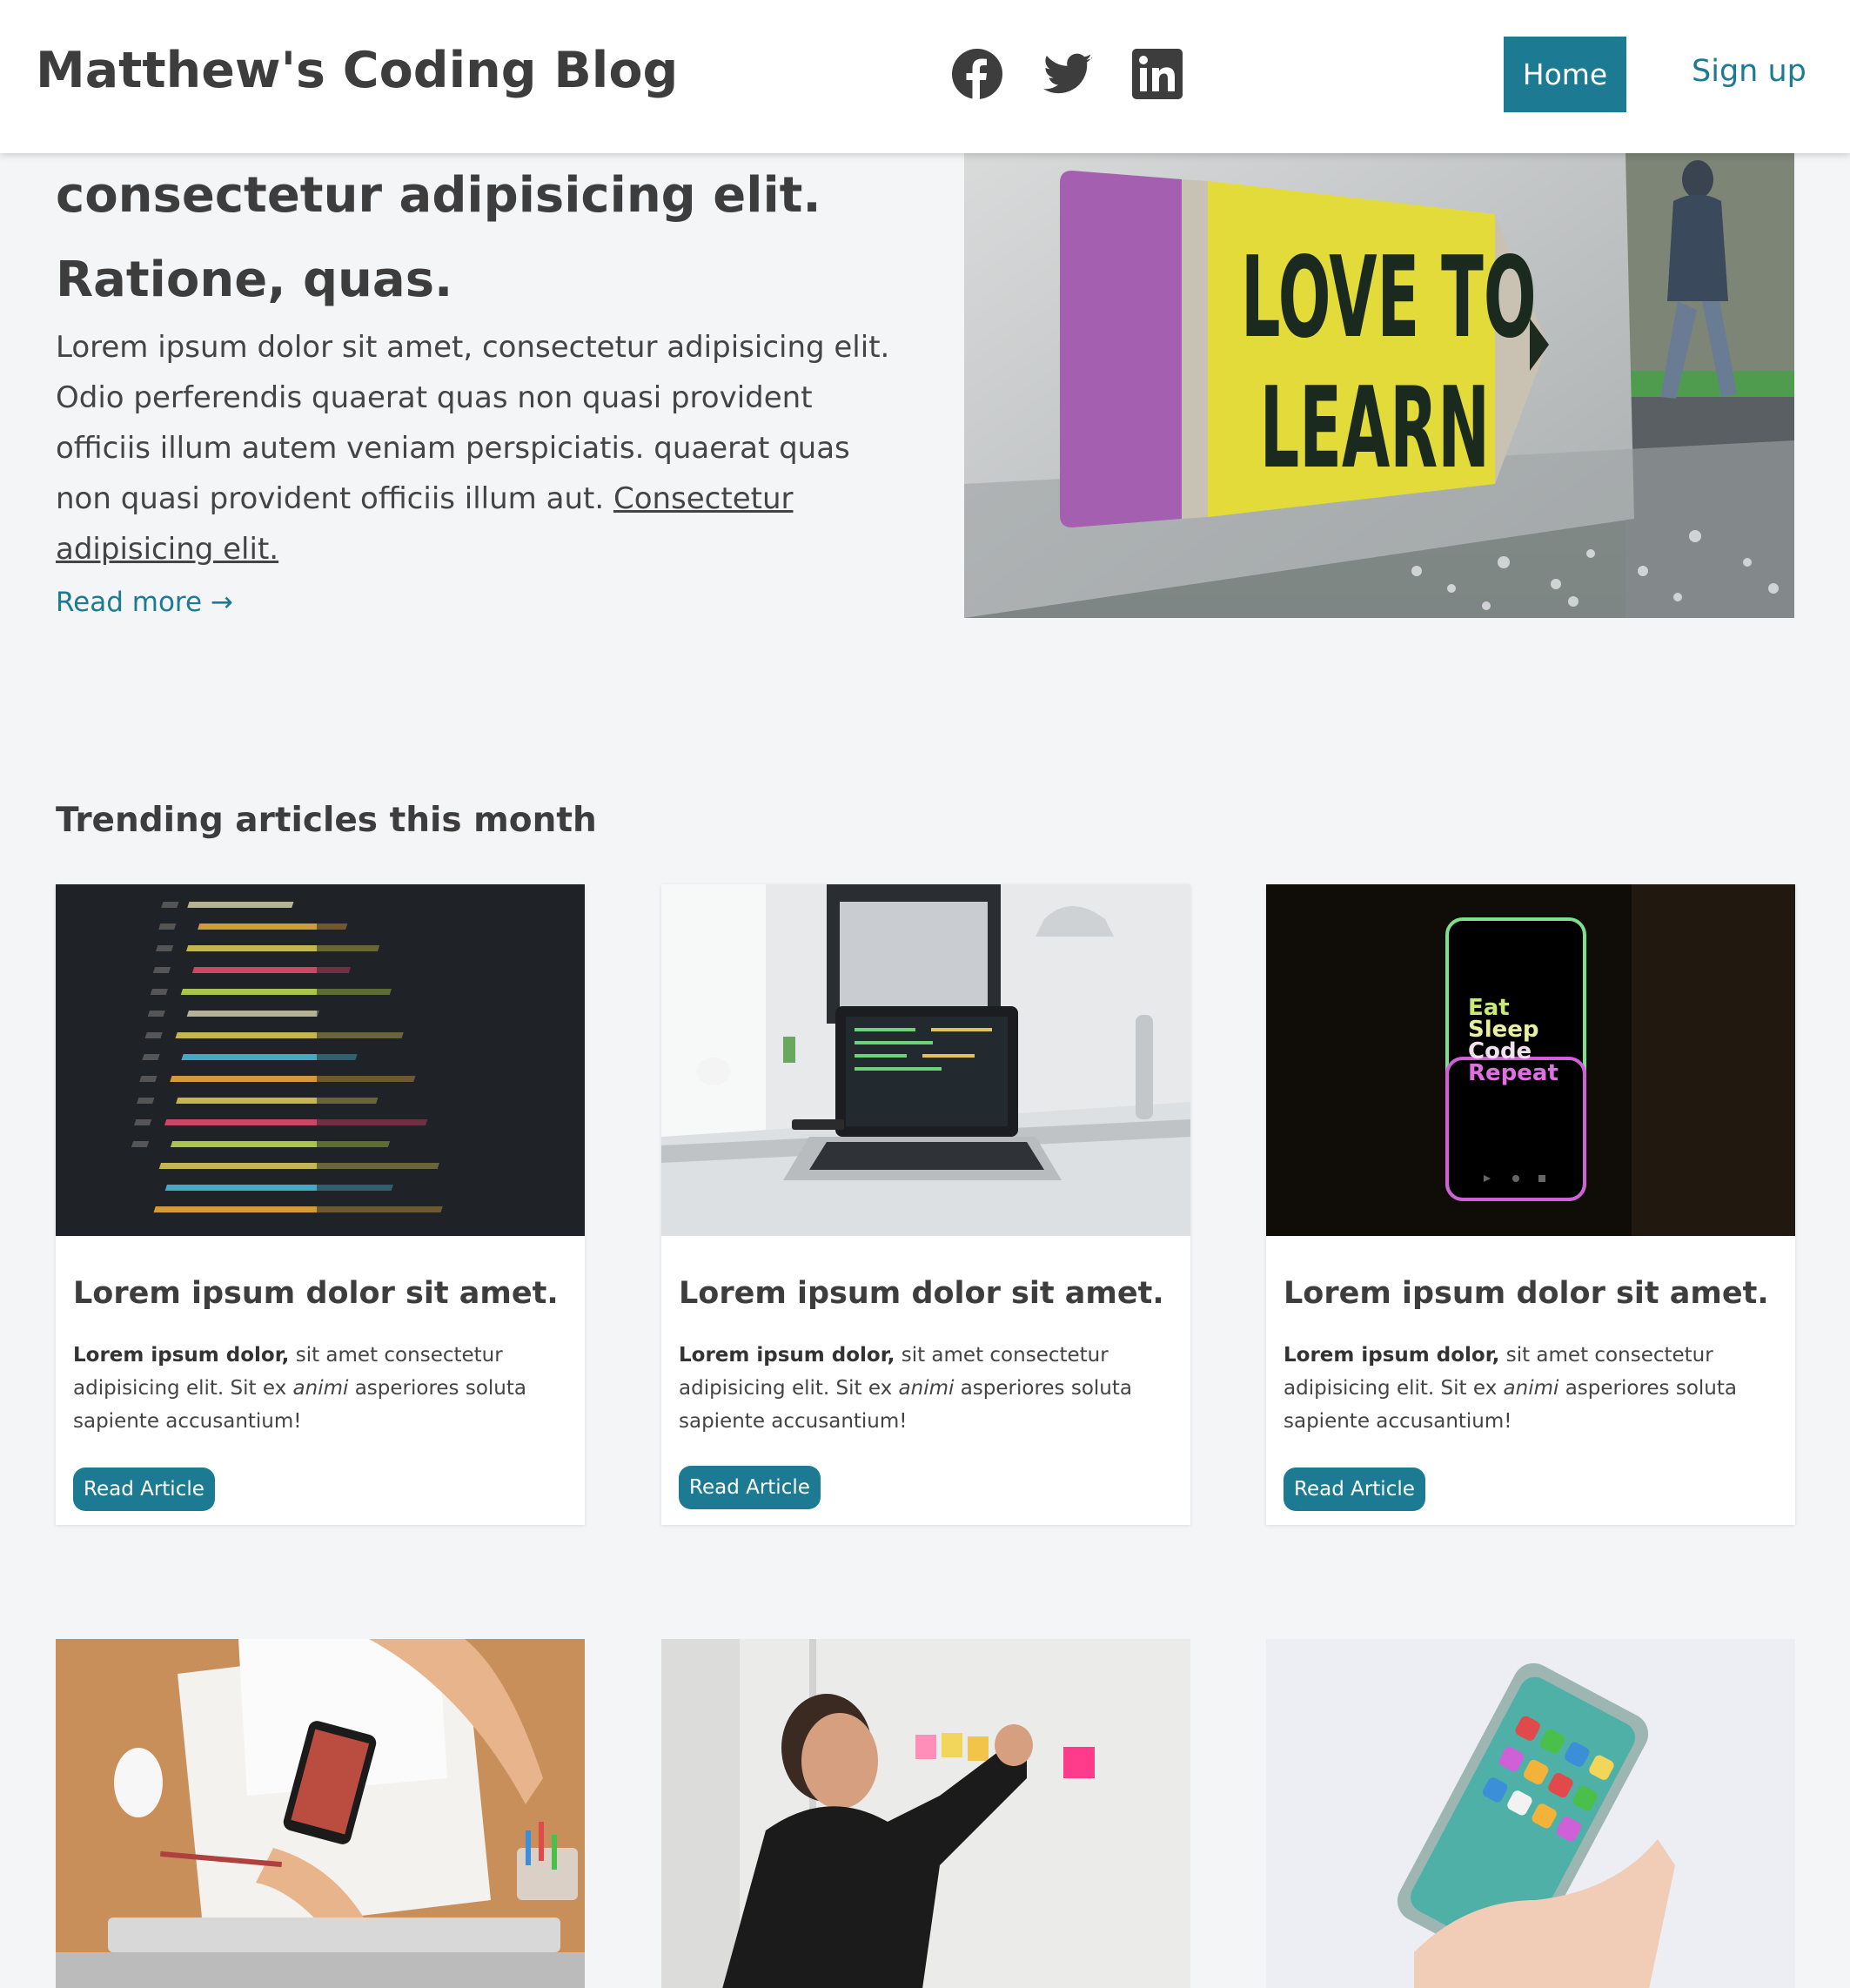 This screenshot has width=1850, height=1988. I want to click on twitter-icon, so click(1068, 74).